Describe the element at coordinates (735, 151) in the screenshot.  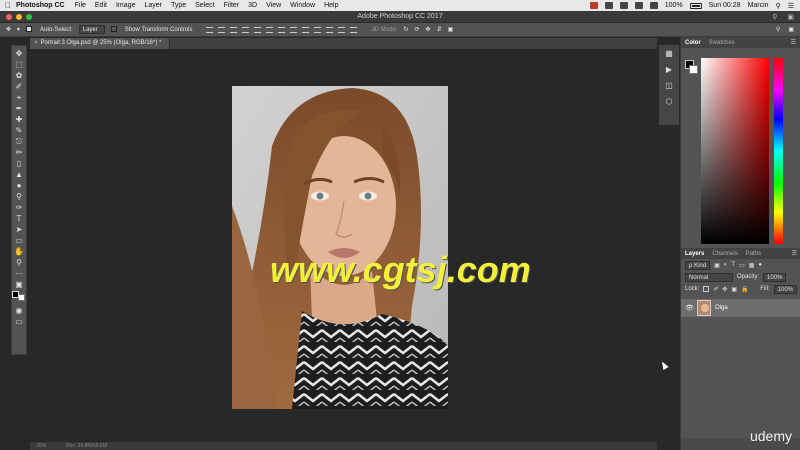
I see `color-picker-field` at that location.